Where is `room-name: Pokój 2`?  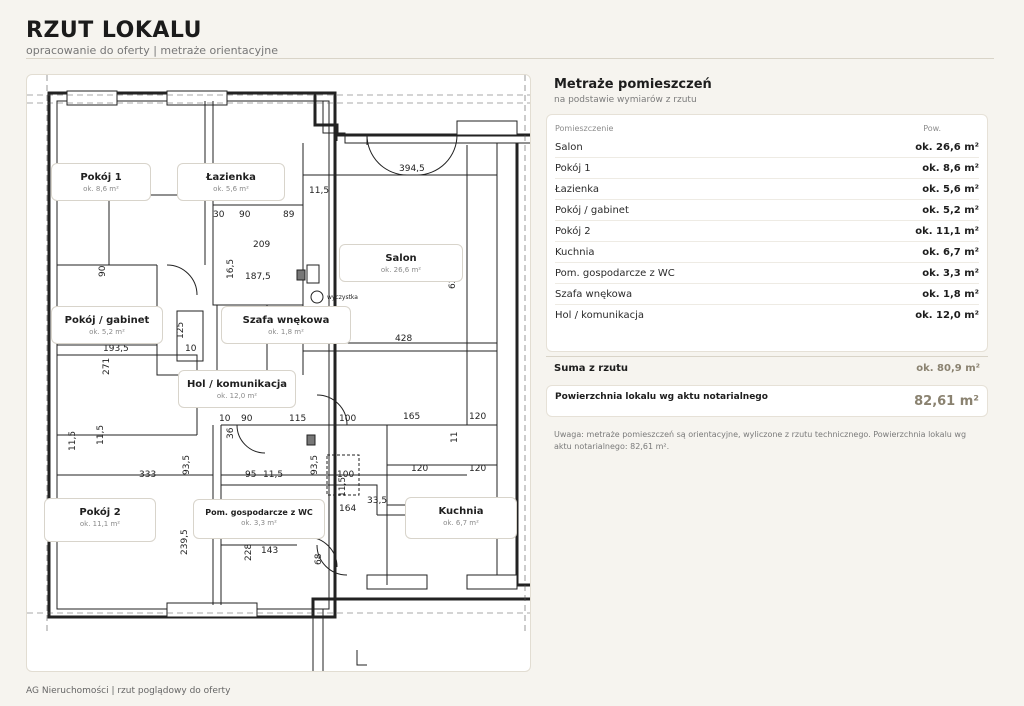 room-name: Pokój 2 is located at coordinates (100, 512).